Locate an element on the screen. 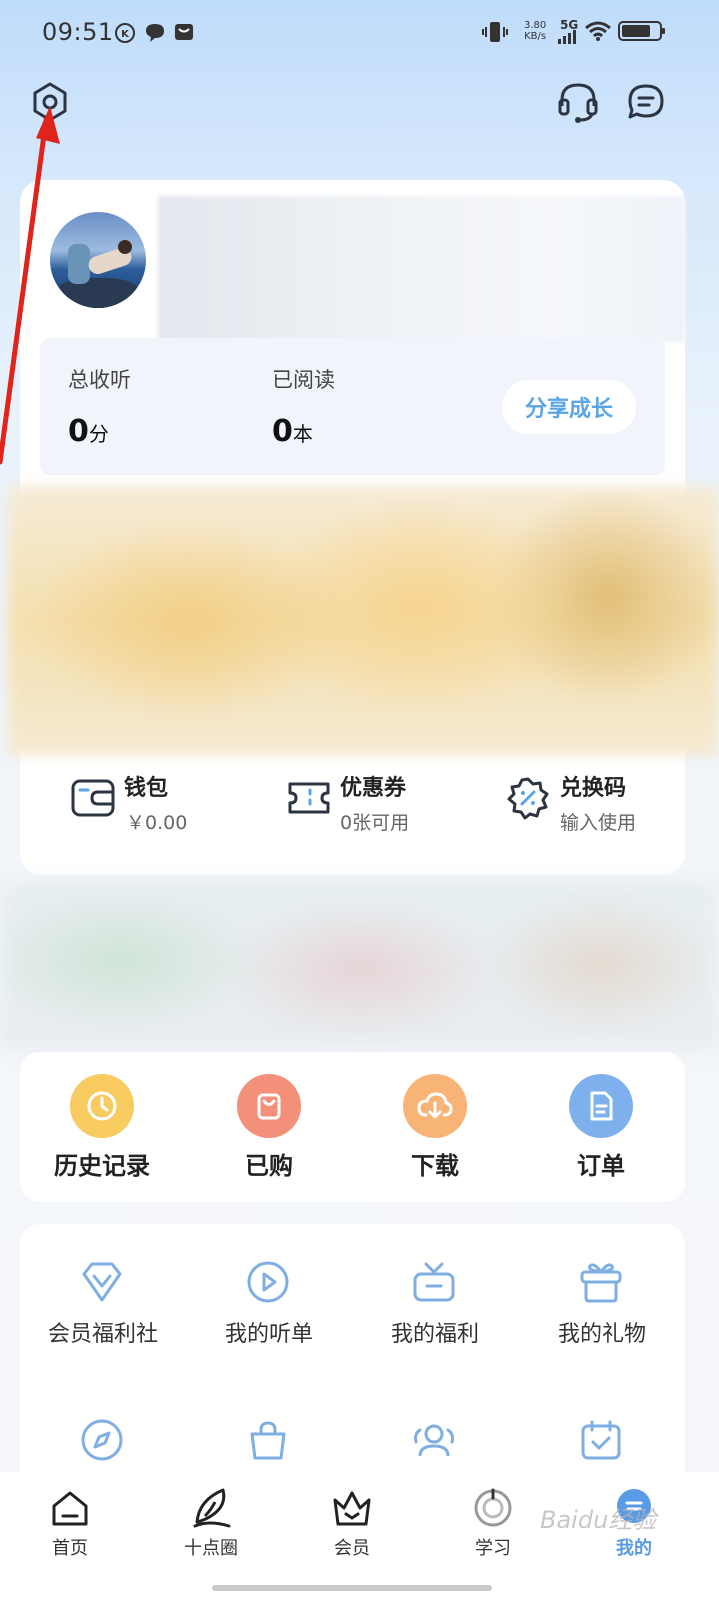 The height and width of the screenshot is (1600, 719). redeem-sub: 输入使用 is located at coordinates (598, 823).